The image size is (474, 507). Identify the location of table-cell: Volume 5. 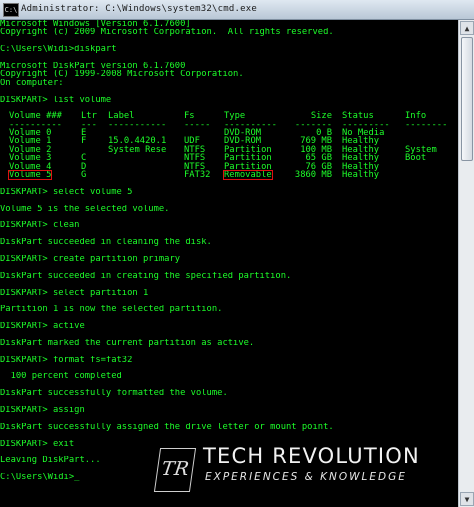
(30, 175).